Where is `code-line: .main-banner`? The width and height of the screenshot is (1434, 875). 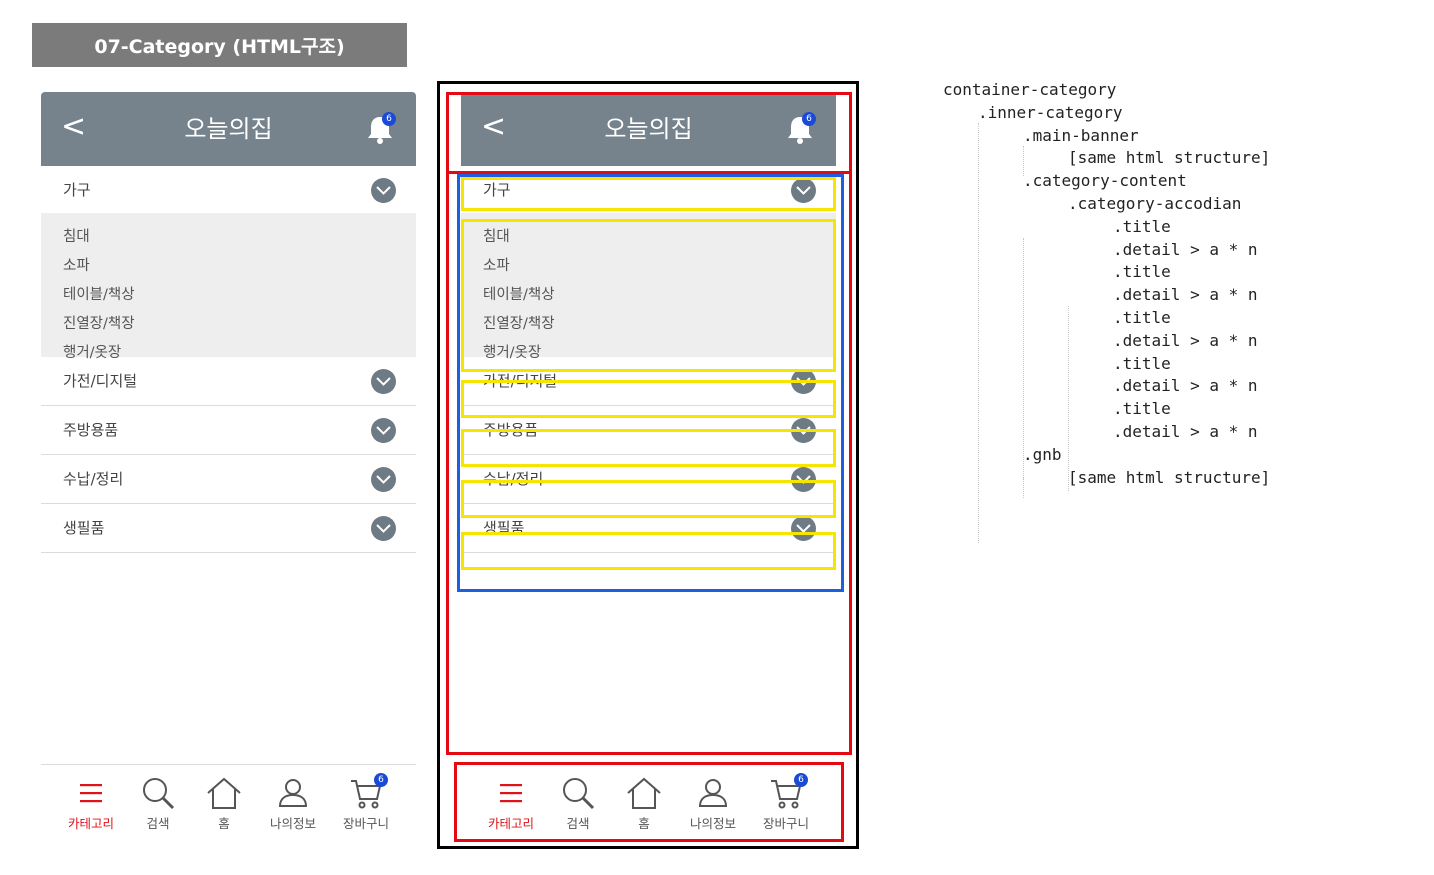 code-line: .main-banner is located at coordinates (1081, 135).